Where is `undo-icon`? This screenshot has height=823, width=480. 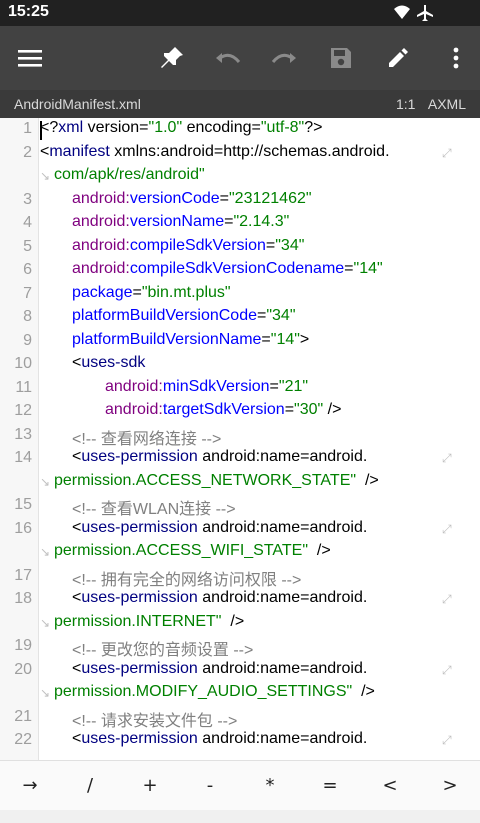 undo-icon is located at coordinates (228, 58).